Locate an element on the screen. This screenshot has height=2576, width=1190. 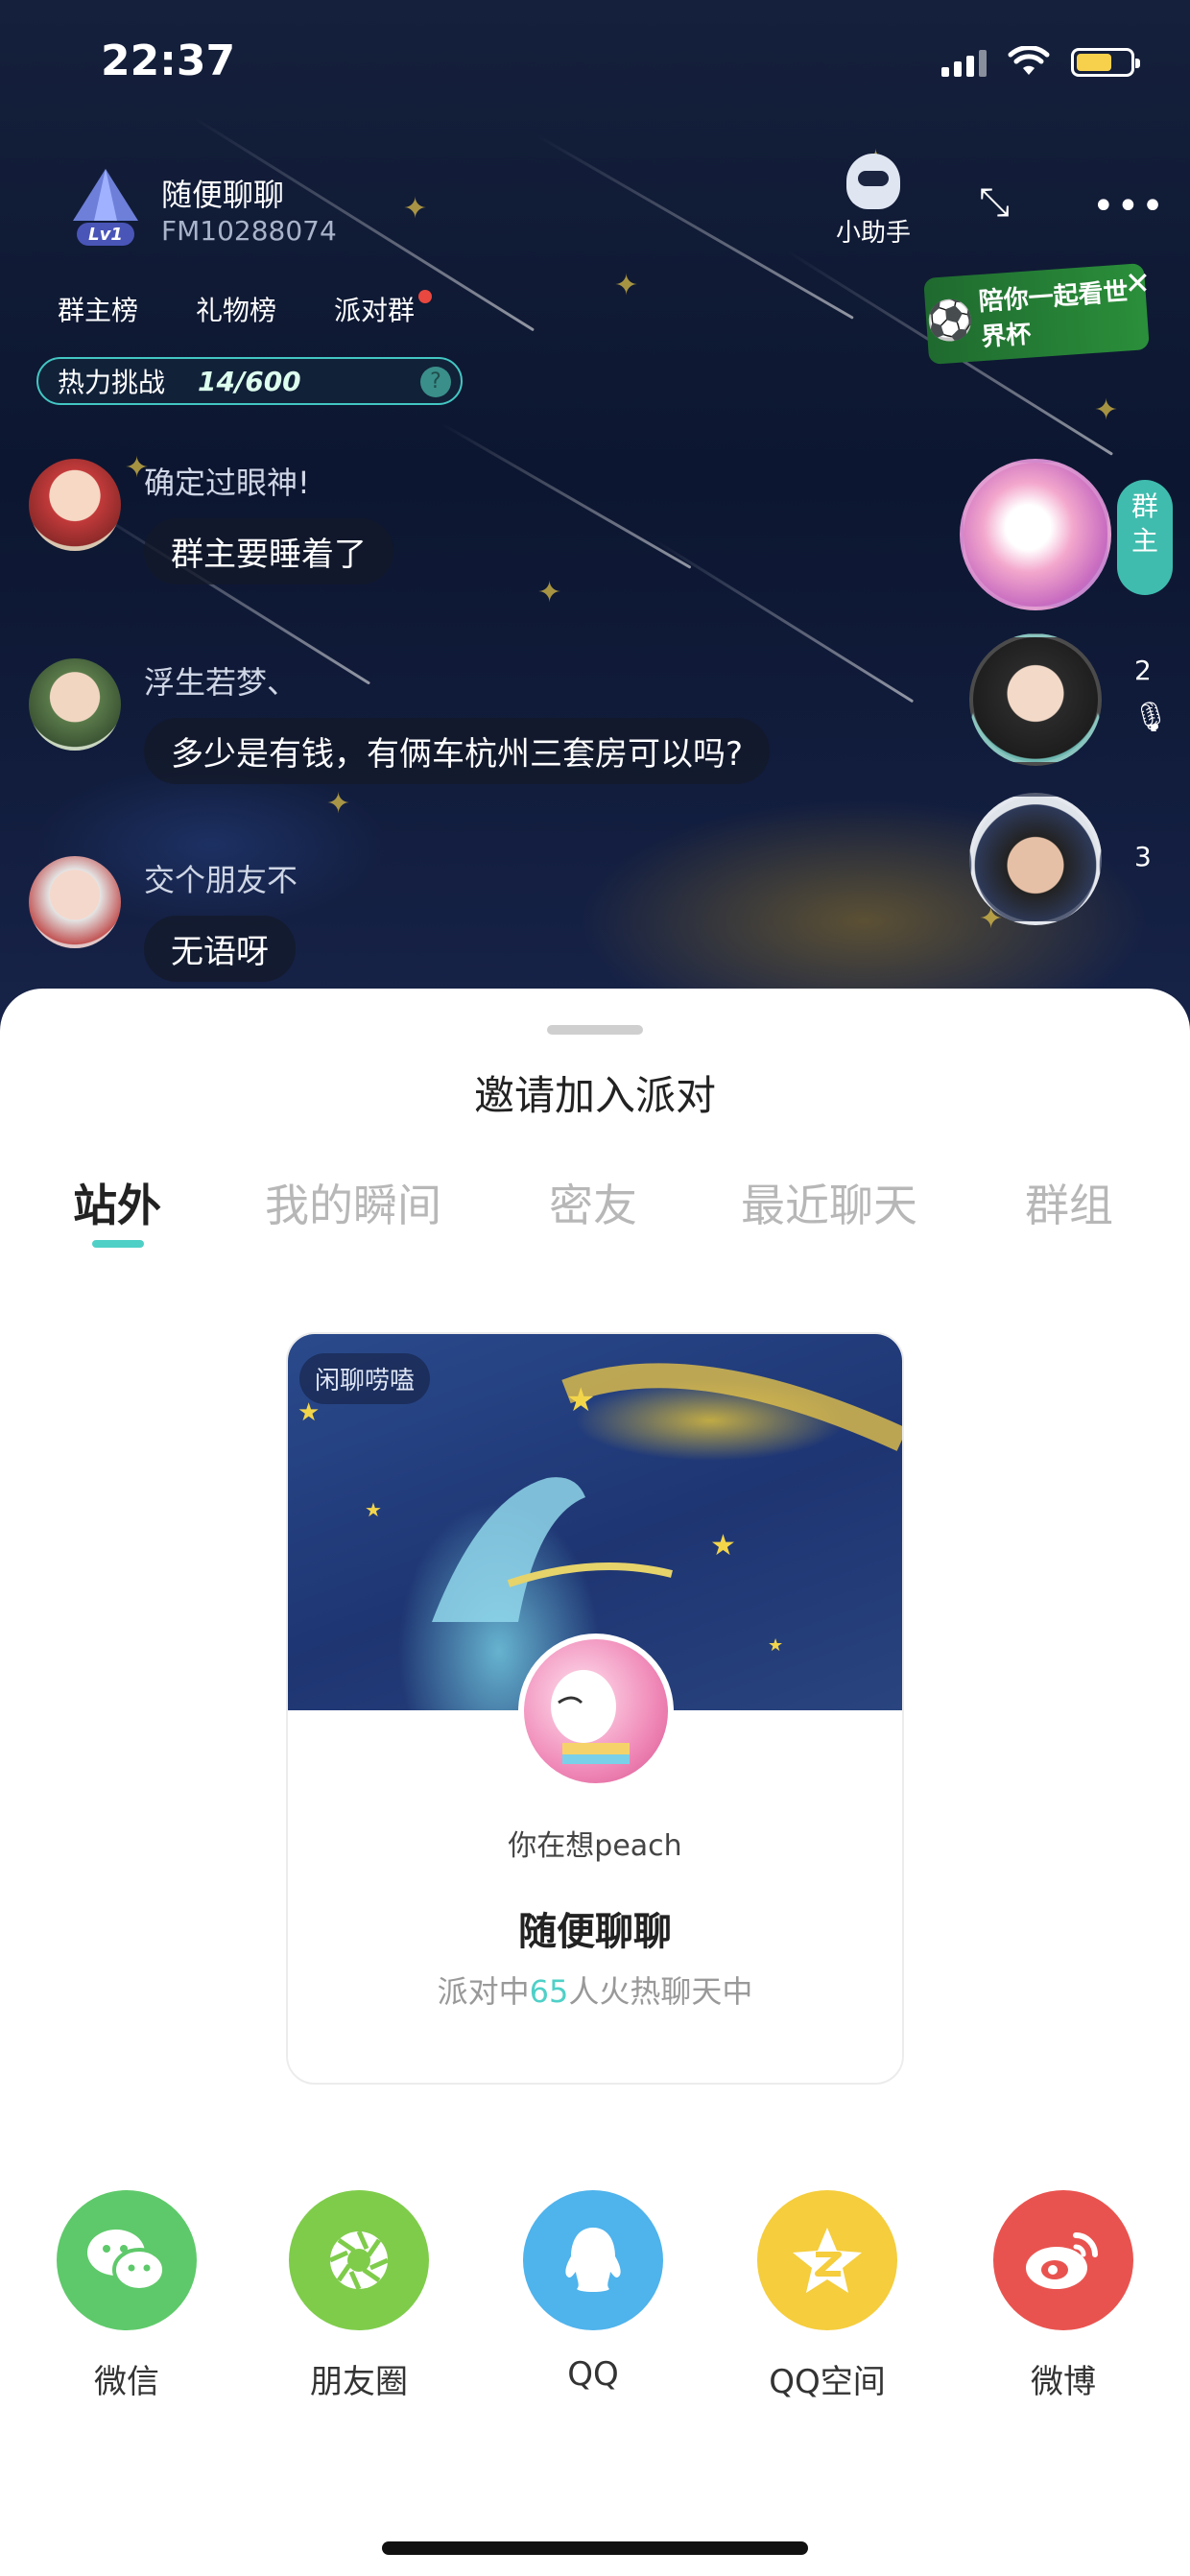
wifi-icon is located at coordinates (1029, 60).